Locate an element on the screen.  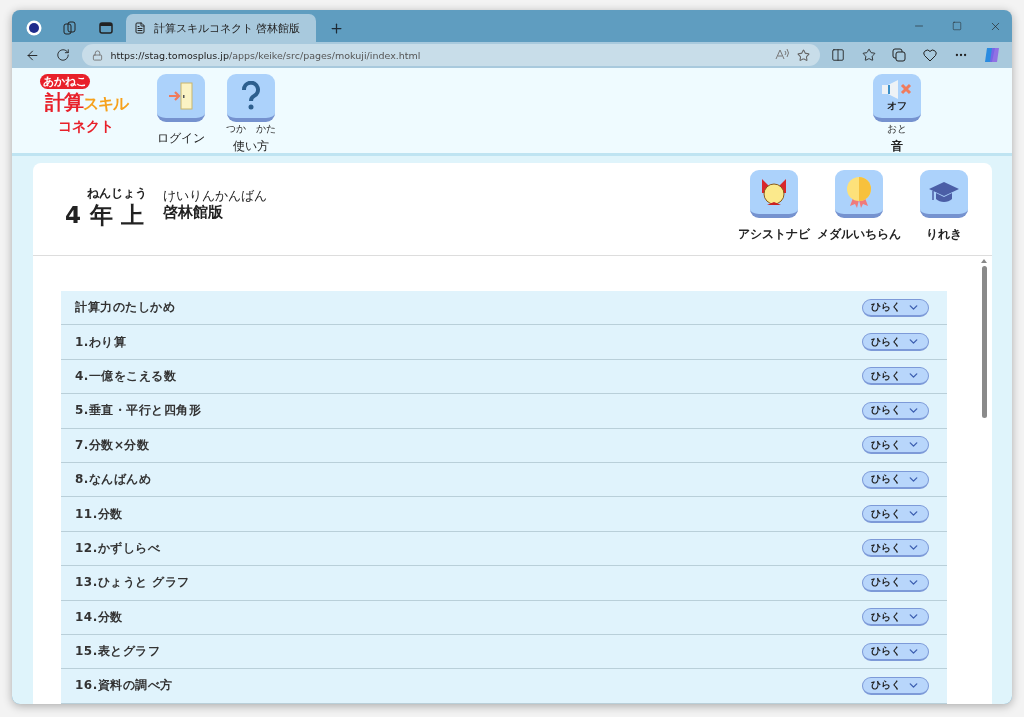
button-label: 音 is located at coordinates (897, 146).